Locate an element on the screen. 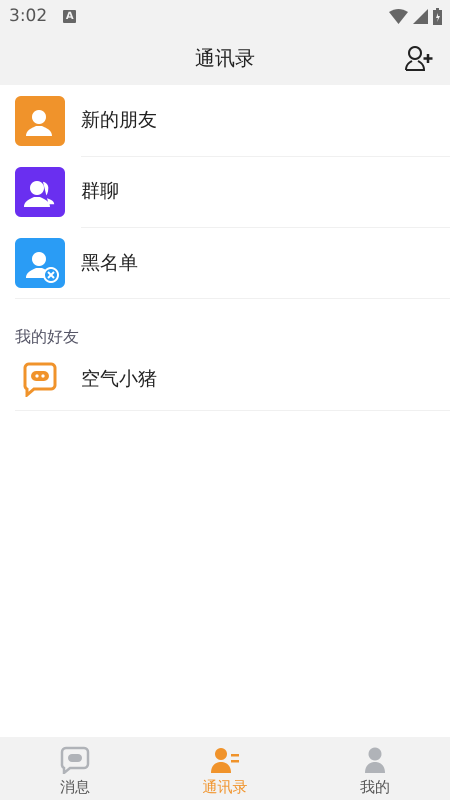 Image resolution: width=450 pixels, height=800 pixels. battery-icon is located at coordinates (437, 16).